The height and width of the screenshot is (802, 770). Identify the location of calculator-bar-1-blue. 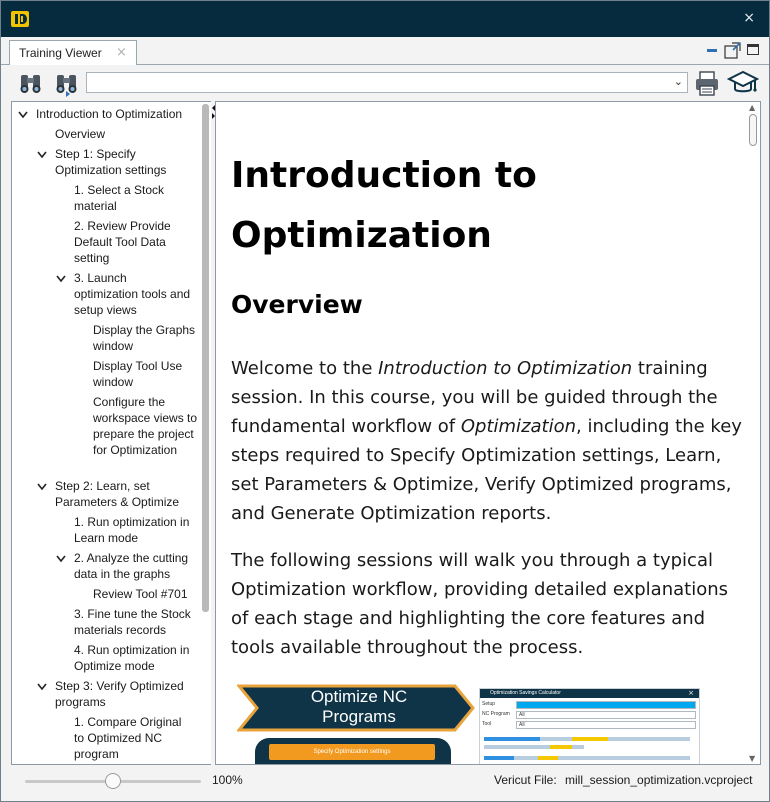
(512, 739).